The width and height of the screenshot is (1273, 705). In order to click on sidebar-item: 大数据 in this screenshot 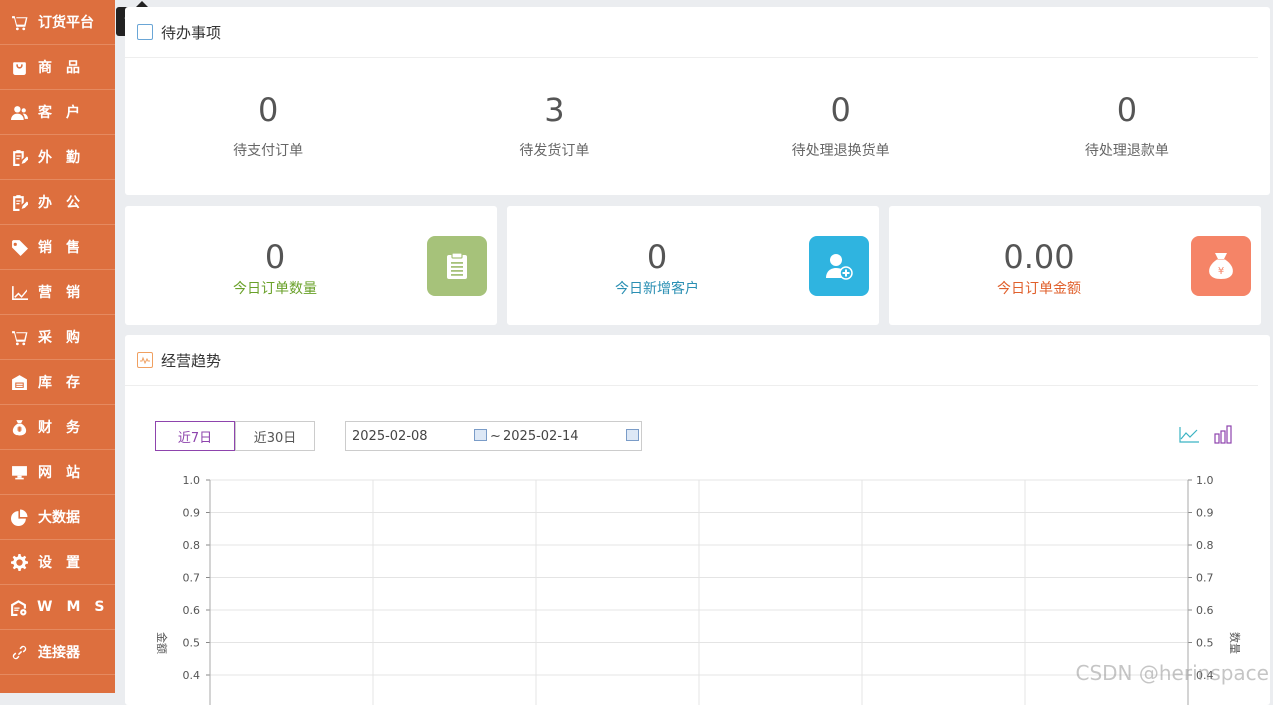, I will do `click(57, 517)`.